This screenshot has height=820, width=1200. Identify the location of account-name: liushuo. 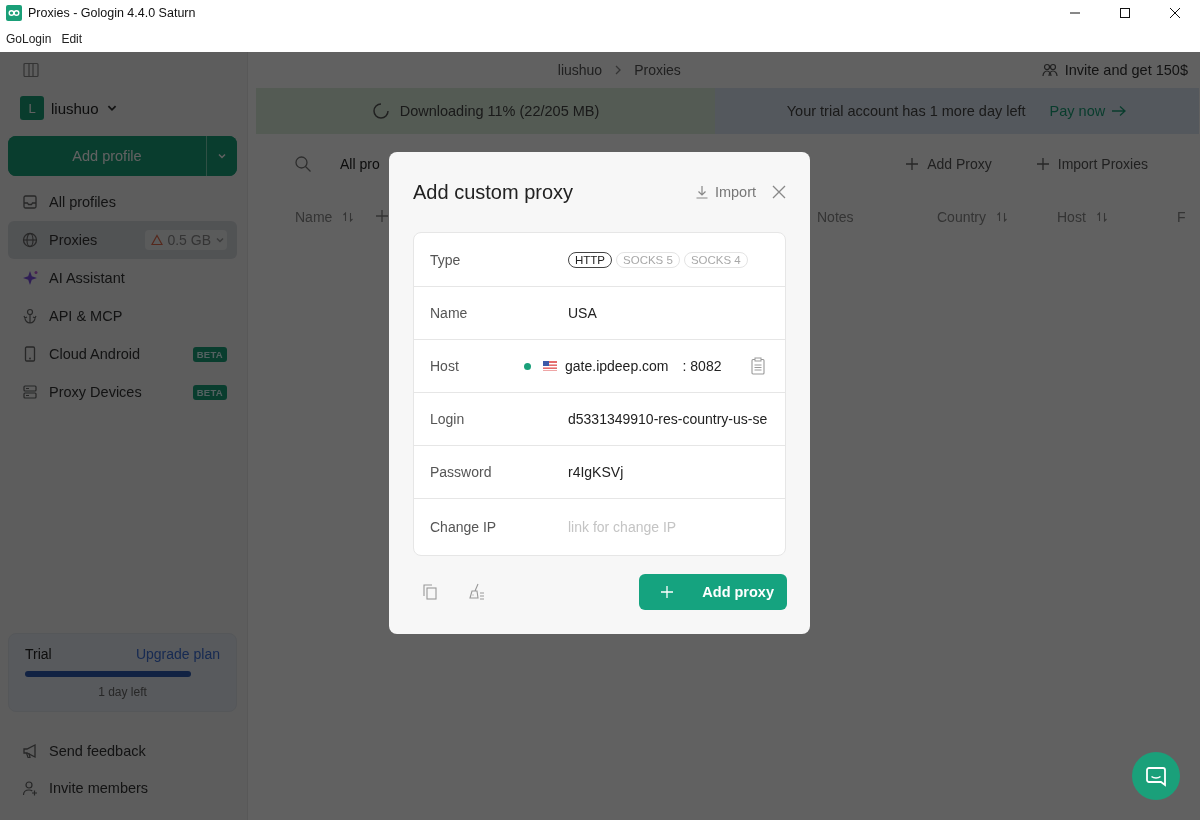
(75, 108).